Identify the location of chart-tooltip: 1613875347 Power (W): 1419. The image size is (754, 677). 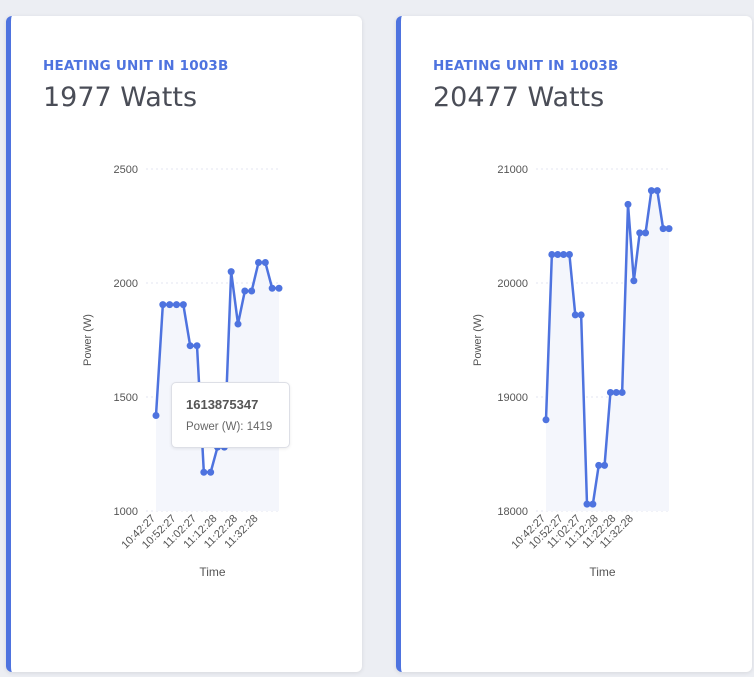
(230, 415).